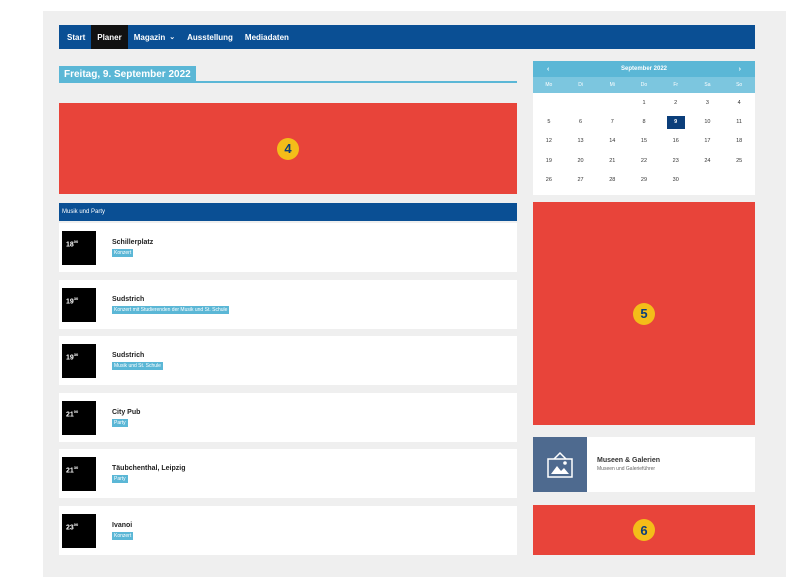 The image size is (793, 577). What do you see at coordinates (739, 161) in the screenshot?
I see `calendar-day: 25` at bounding box center [739, 161].